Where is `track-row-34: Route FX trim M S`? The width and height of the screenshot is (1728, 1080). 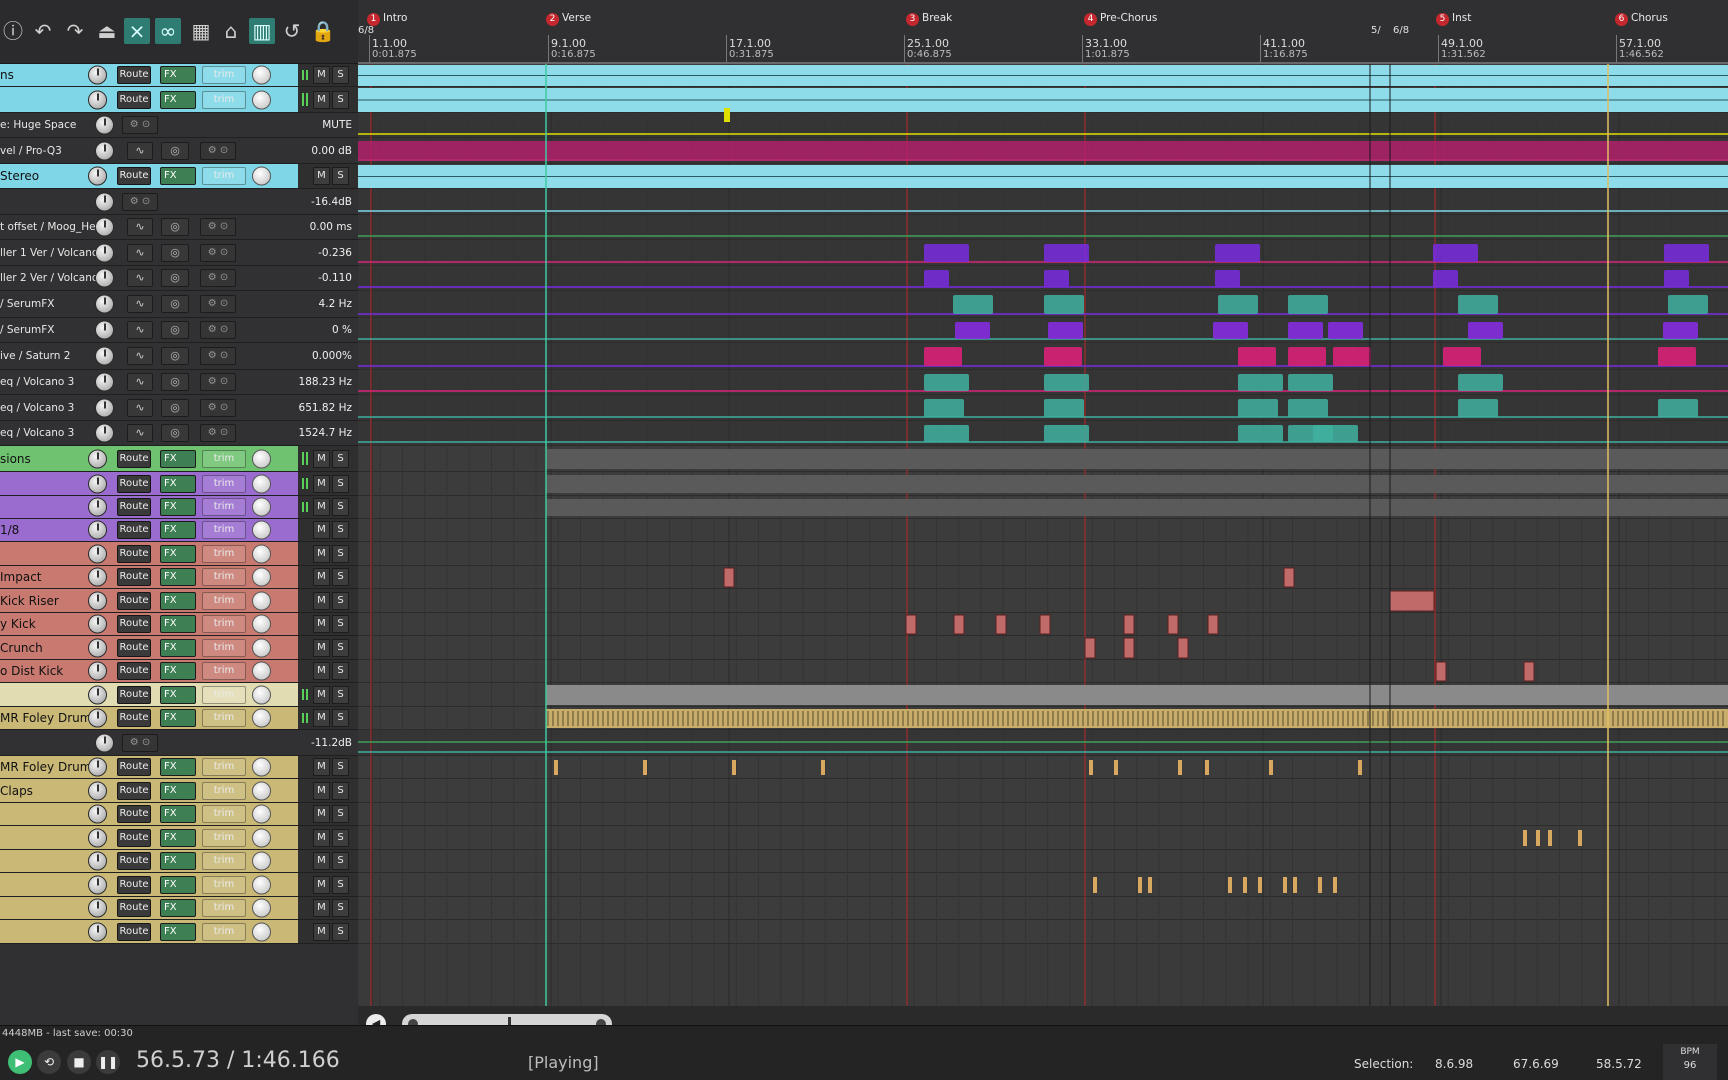 track-row-34: Route FX trim M S is located at coordinates (179, 908).